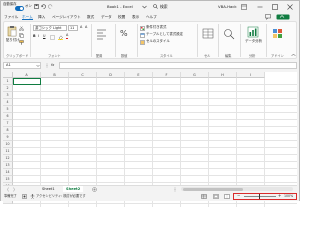  I want to click on font-color-icon: A, so click(67, 36).